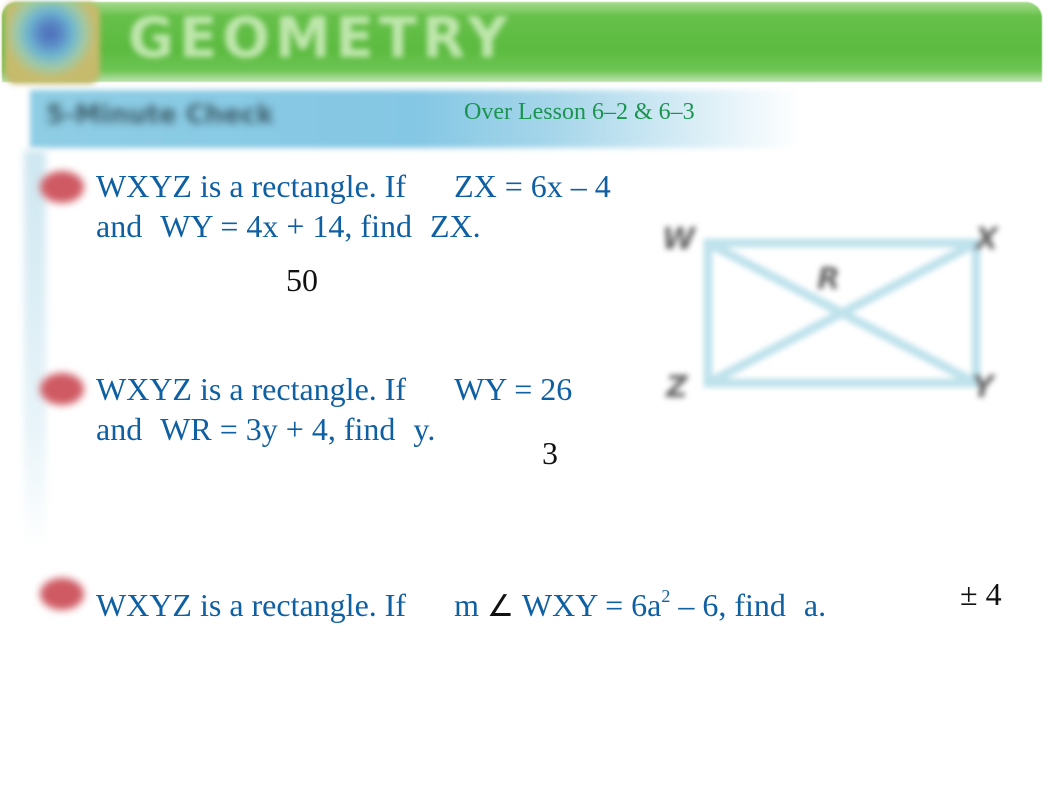 The image size is (1062, 797). Describe the element at coordinates (679, 239) in the screenshot. I see `vertex-w-label: W` at that location.